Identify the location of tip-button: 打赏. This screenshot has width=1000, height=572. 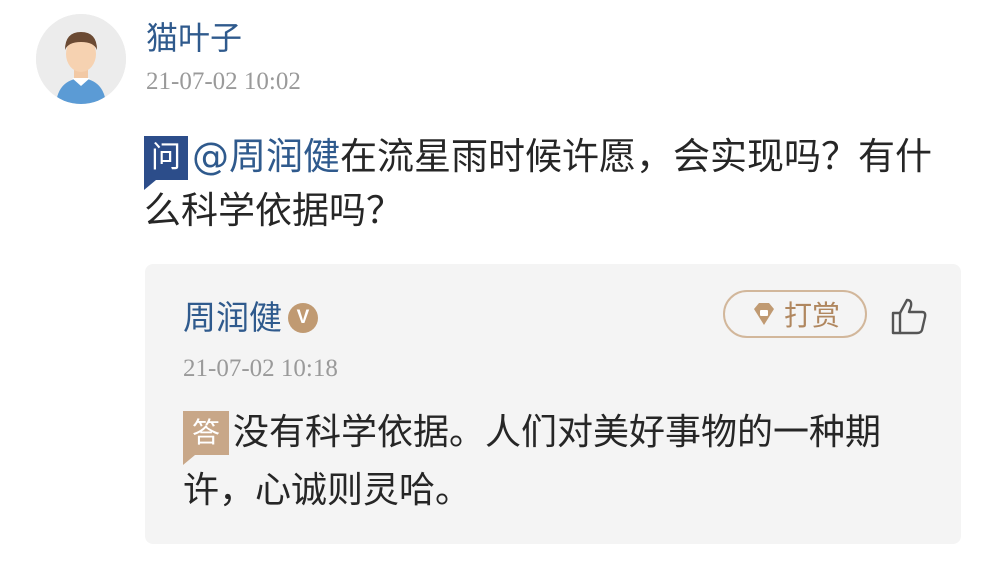
(795, 314).